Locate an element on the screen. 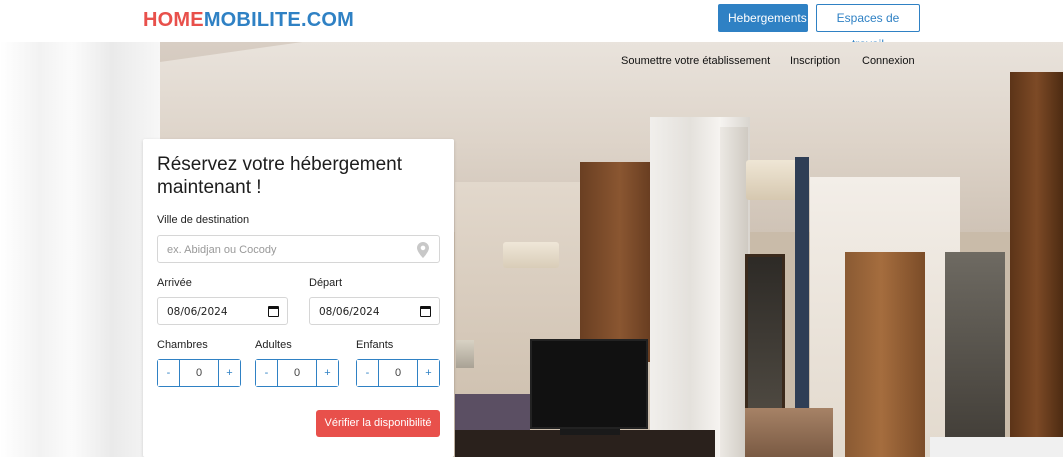 The height and width of the screenshot is (457, 1063). nav-inscription: Inscription is located at coordinates (815, 61).